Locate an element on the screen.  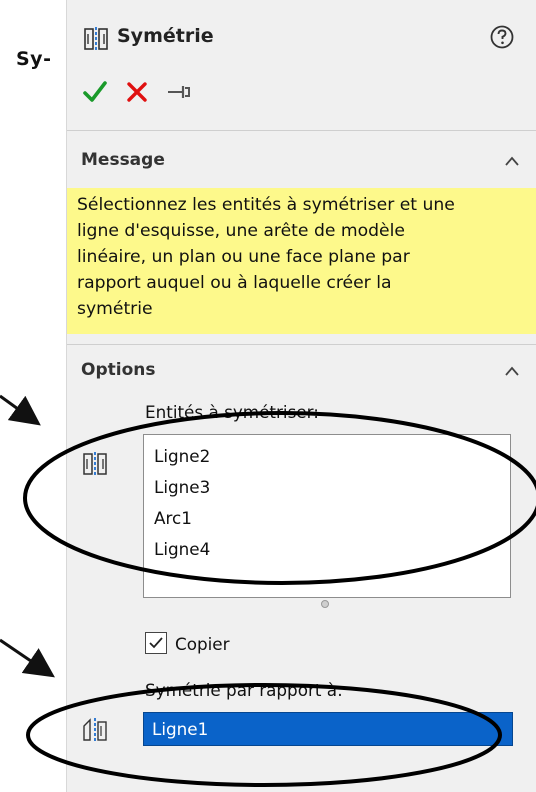
message-line: linéaire, un plan ou une face plane par is located at coordinates (243, 257).